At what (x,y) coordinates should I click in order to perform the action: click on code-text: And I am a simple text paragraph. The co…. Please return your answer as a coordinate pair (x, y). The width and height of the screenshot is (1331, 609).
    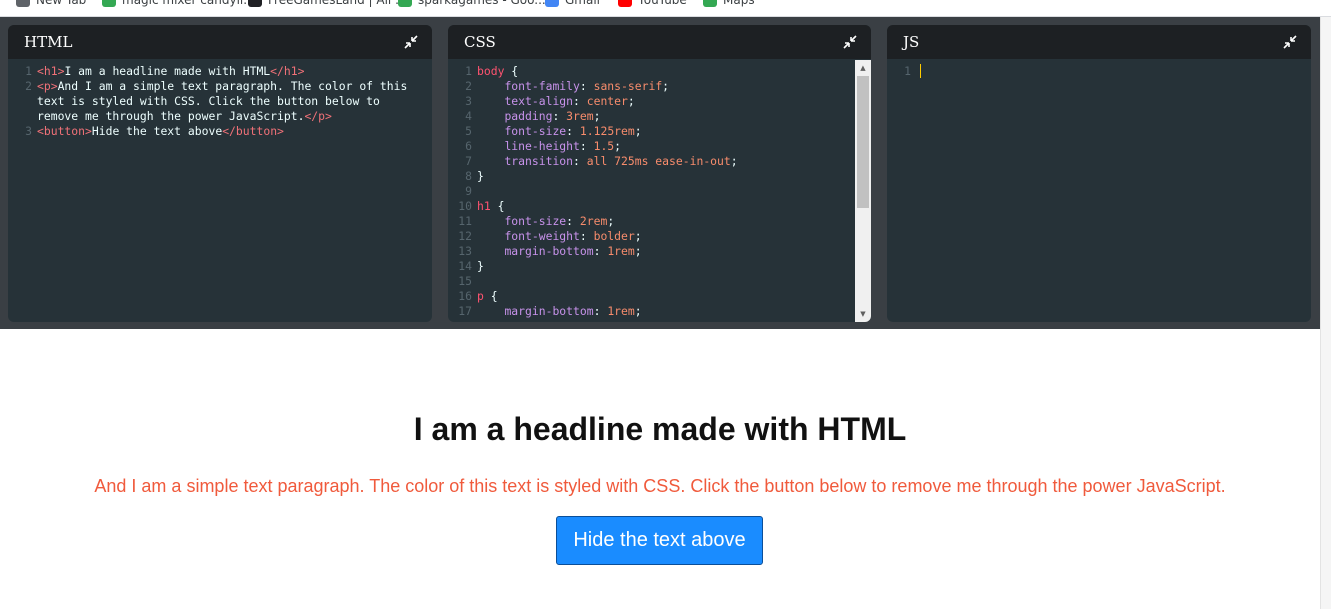
    Looking at the image, I should click on (232, 86).